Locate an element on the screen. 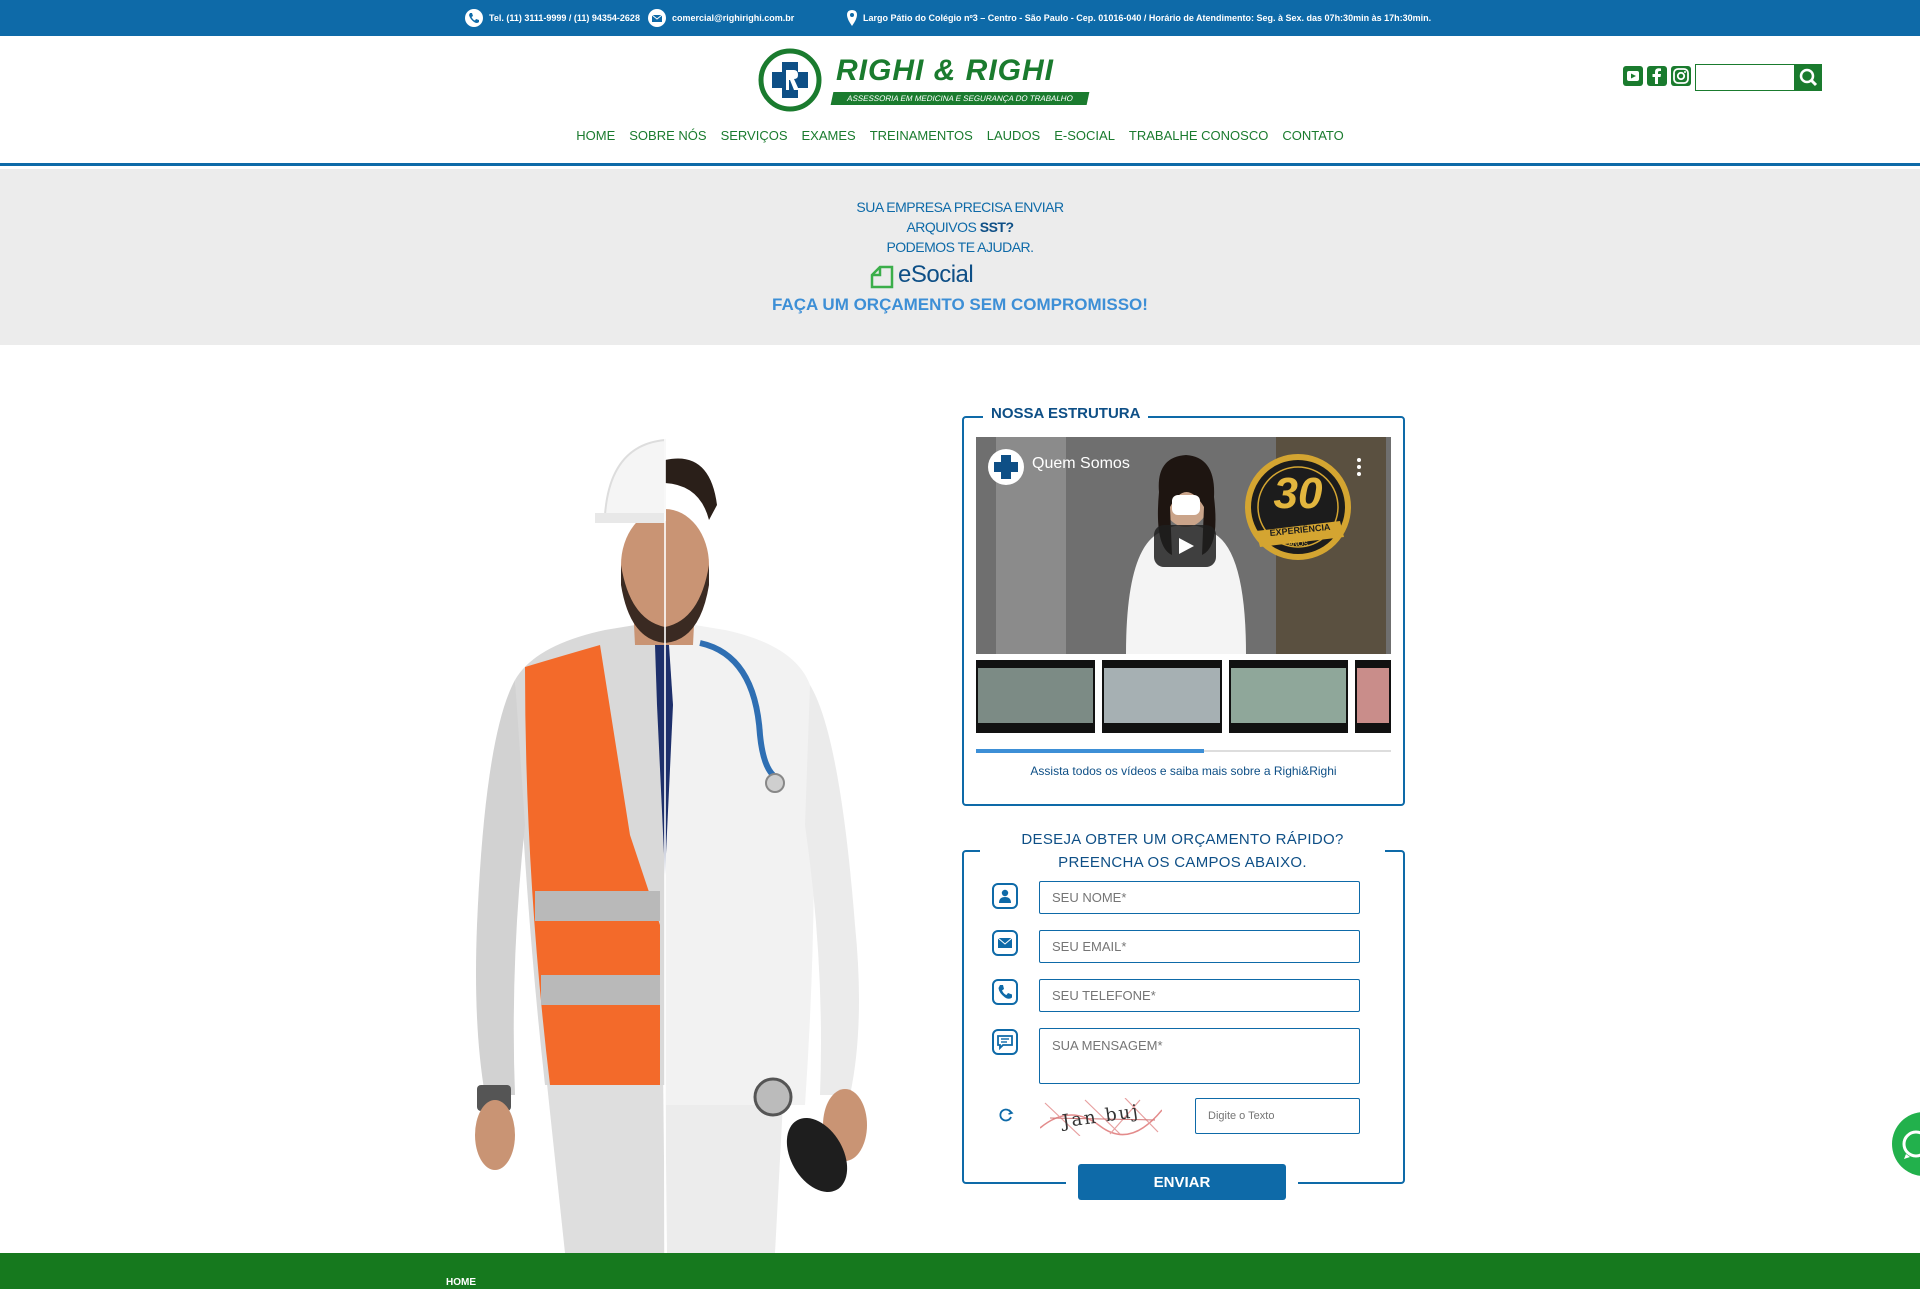  quote-form-heading-line-2: PREENCHA OS CAMPOS ABAIXO. is located at coordinates (1182, 862).